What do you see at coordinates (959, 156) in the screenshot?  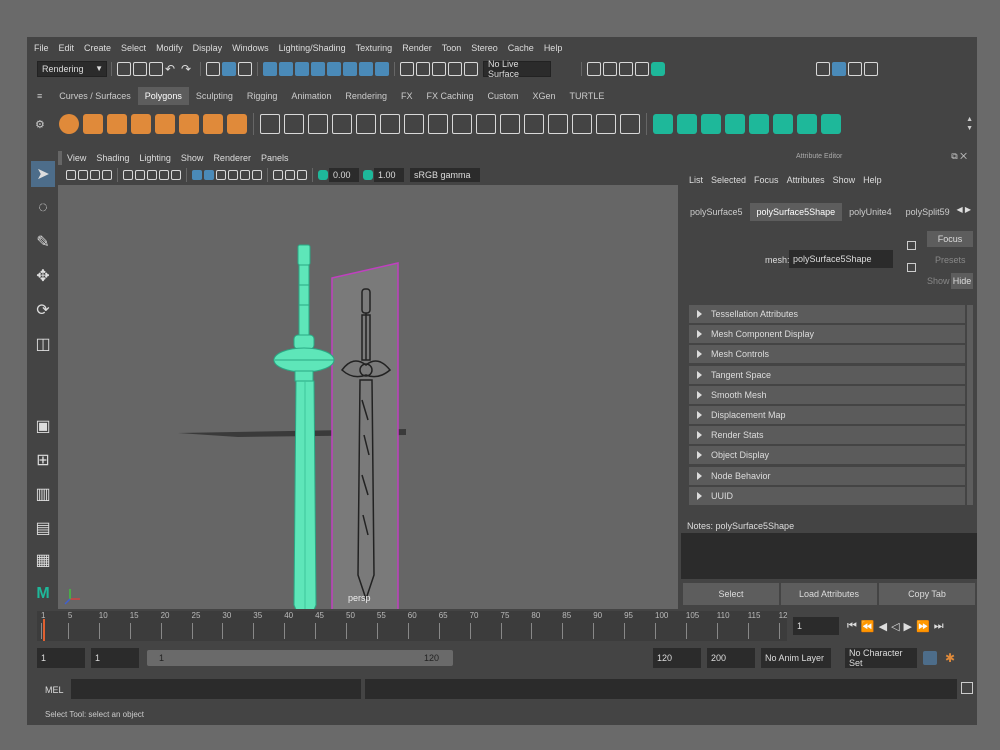 I see `float-panel-icon: ⧉ ✕` at bounding box center [959, 156].